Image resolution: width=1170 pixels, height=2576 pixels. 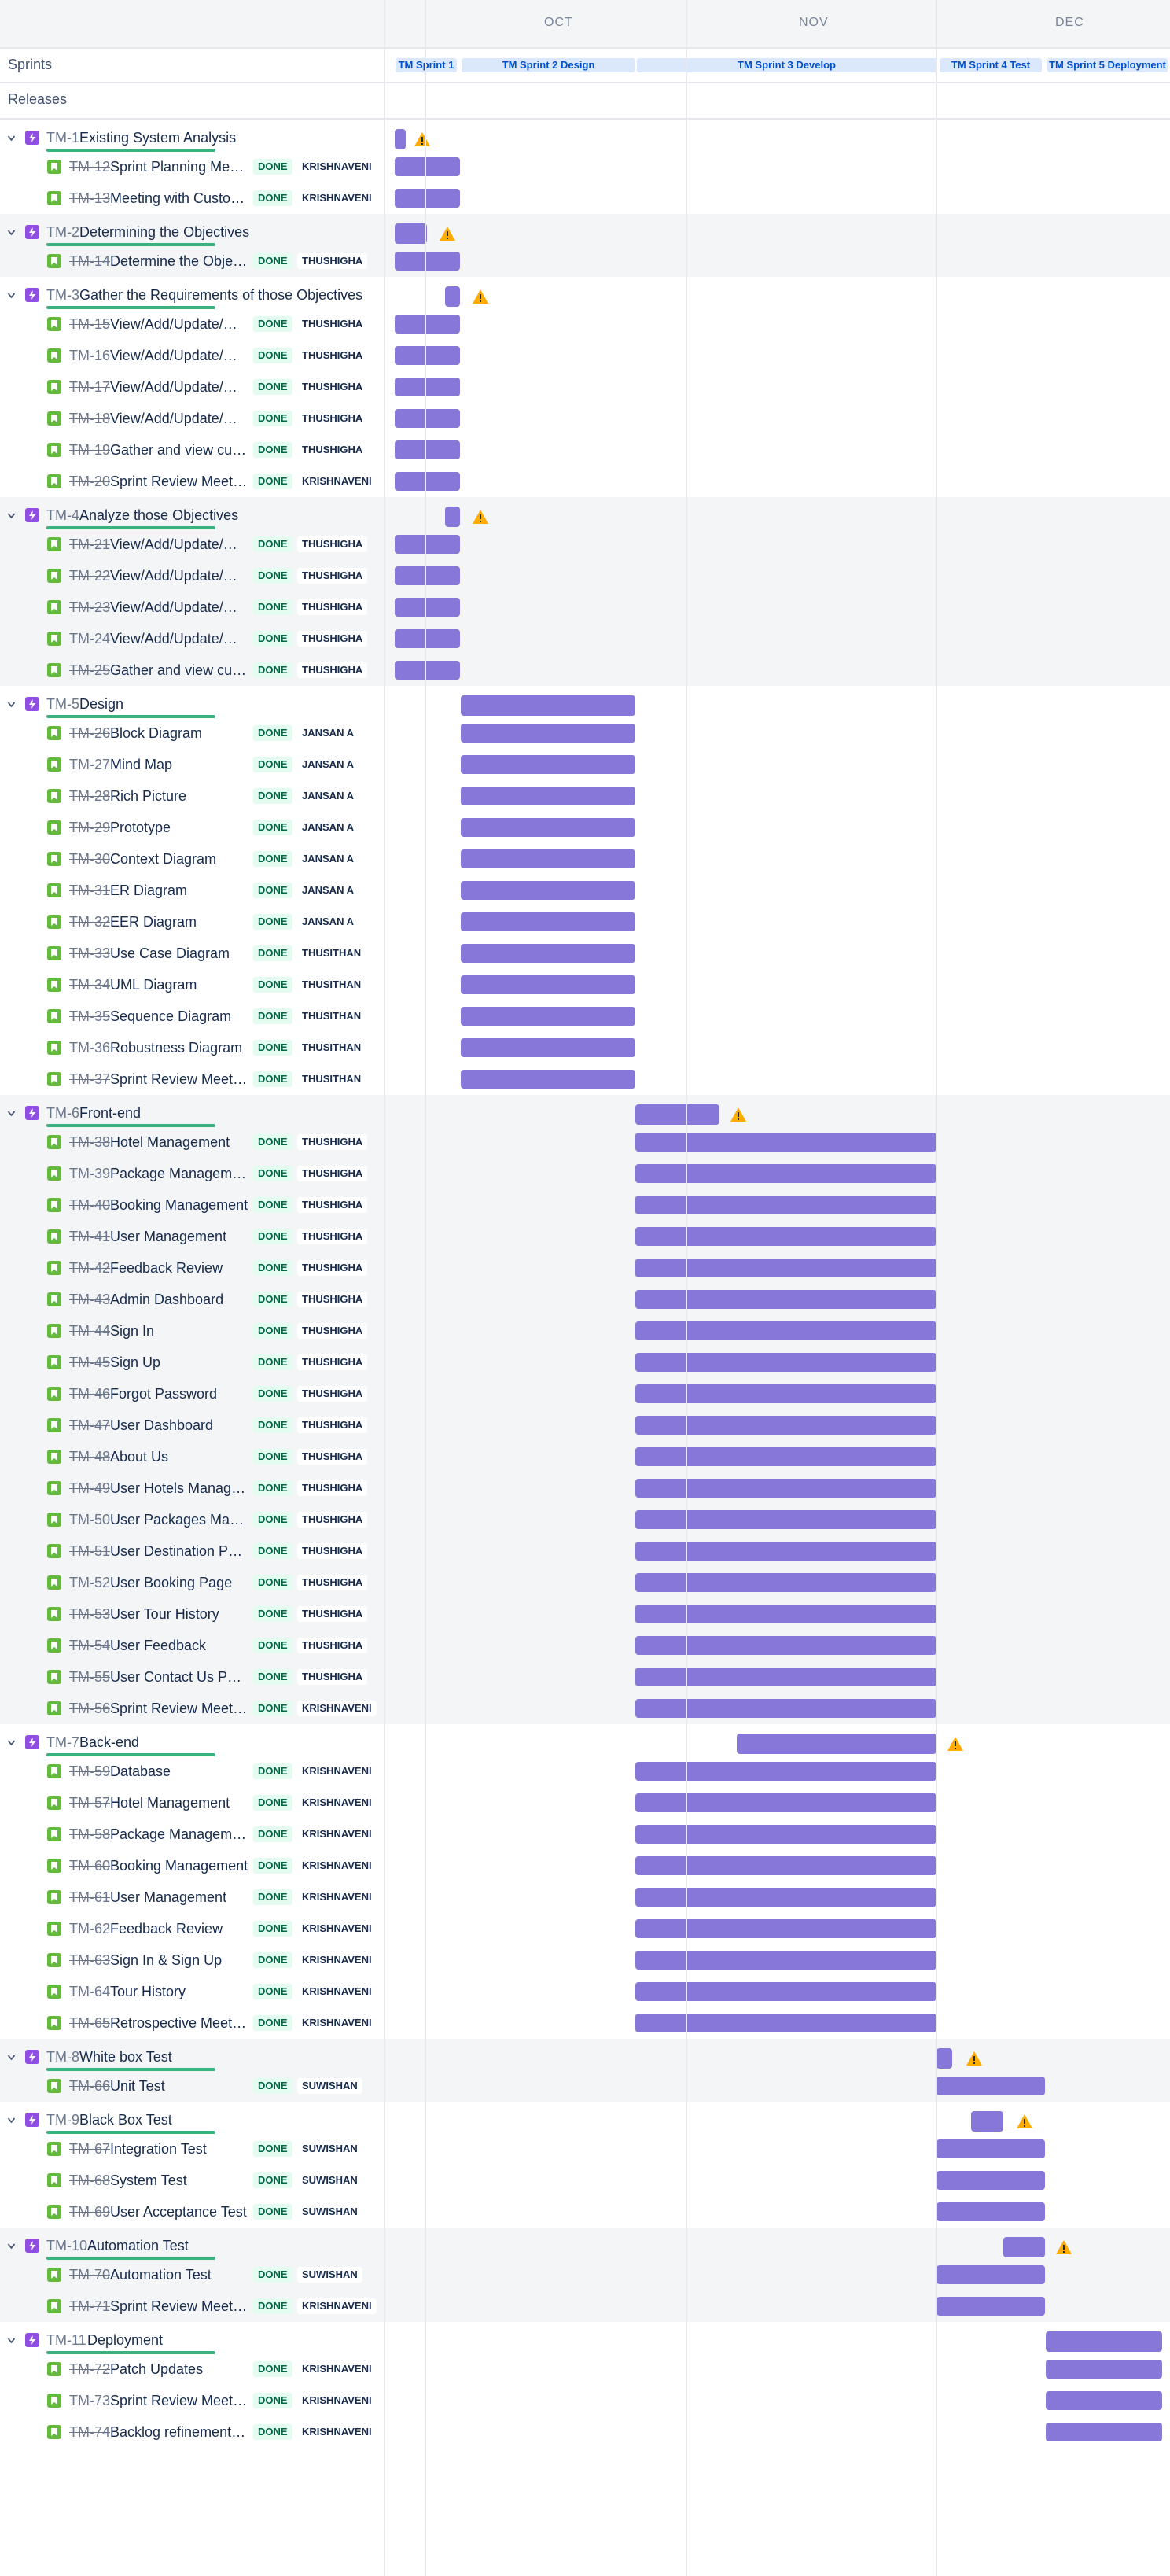 What do you see at coordinates (89, 1394) in the screenshot?
I see `story-key: TM-46` at bounding box center [89, 1394].